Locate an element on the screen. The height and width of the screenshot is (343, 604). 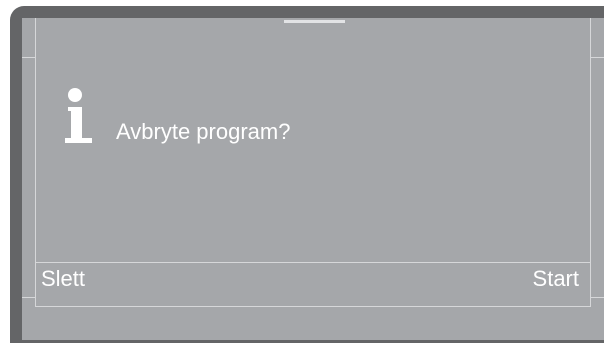
frame-left-line is located at coordinates (35, 162).